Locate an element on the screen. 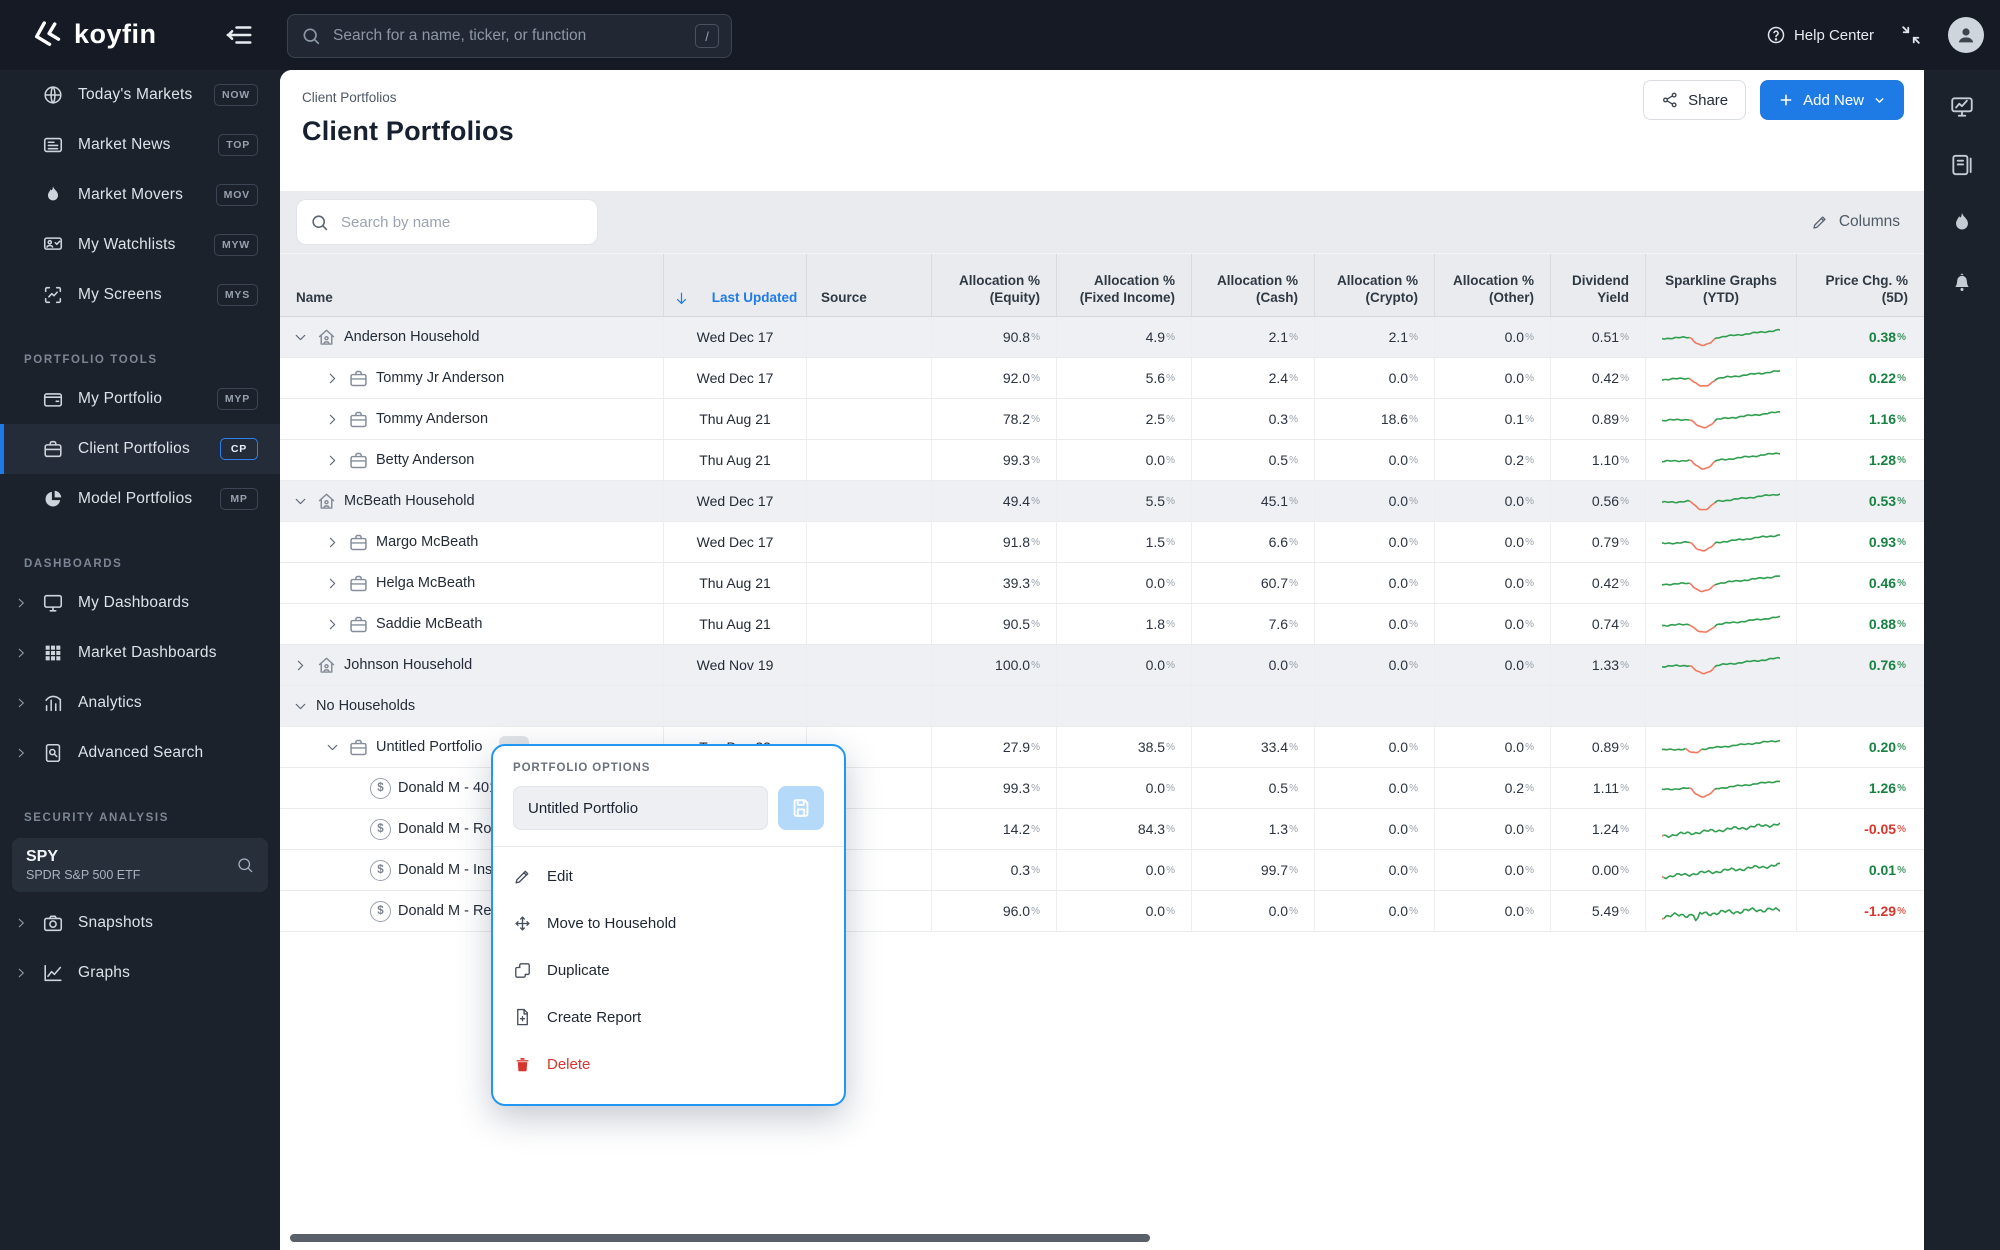  table-search-input is located at coordinates (468, 222).